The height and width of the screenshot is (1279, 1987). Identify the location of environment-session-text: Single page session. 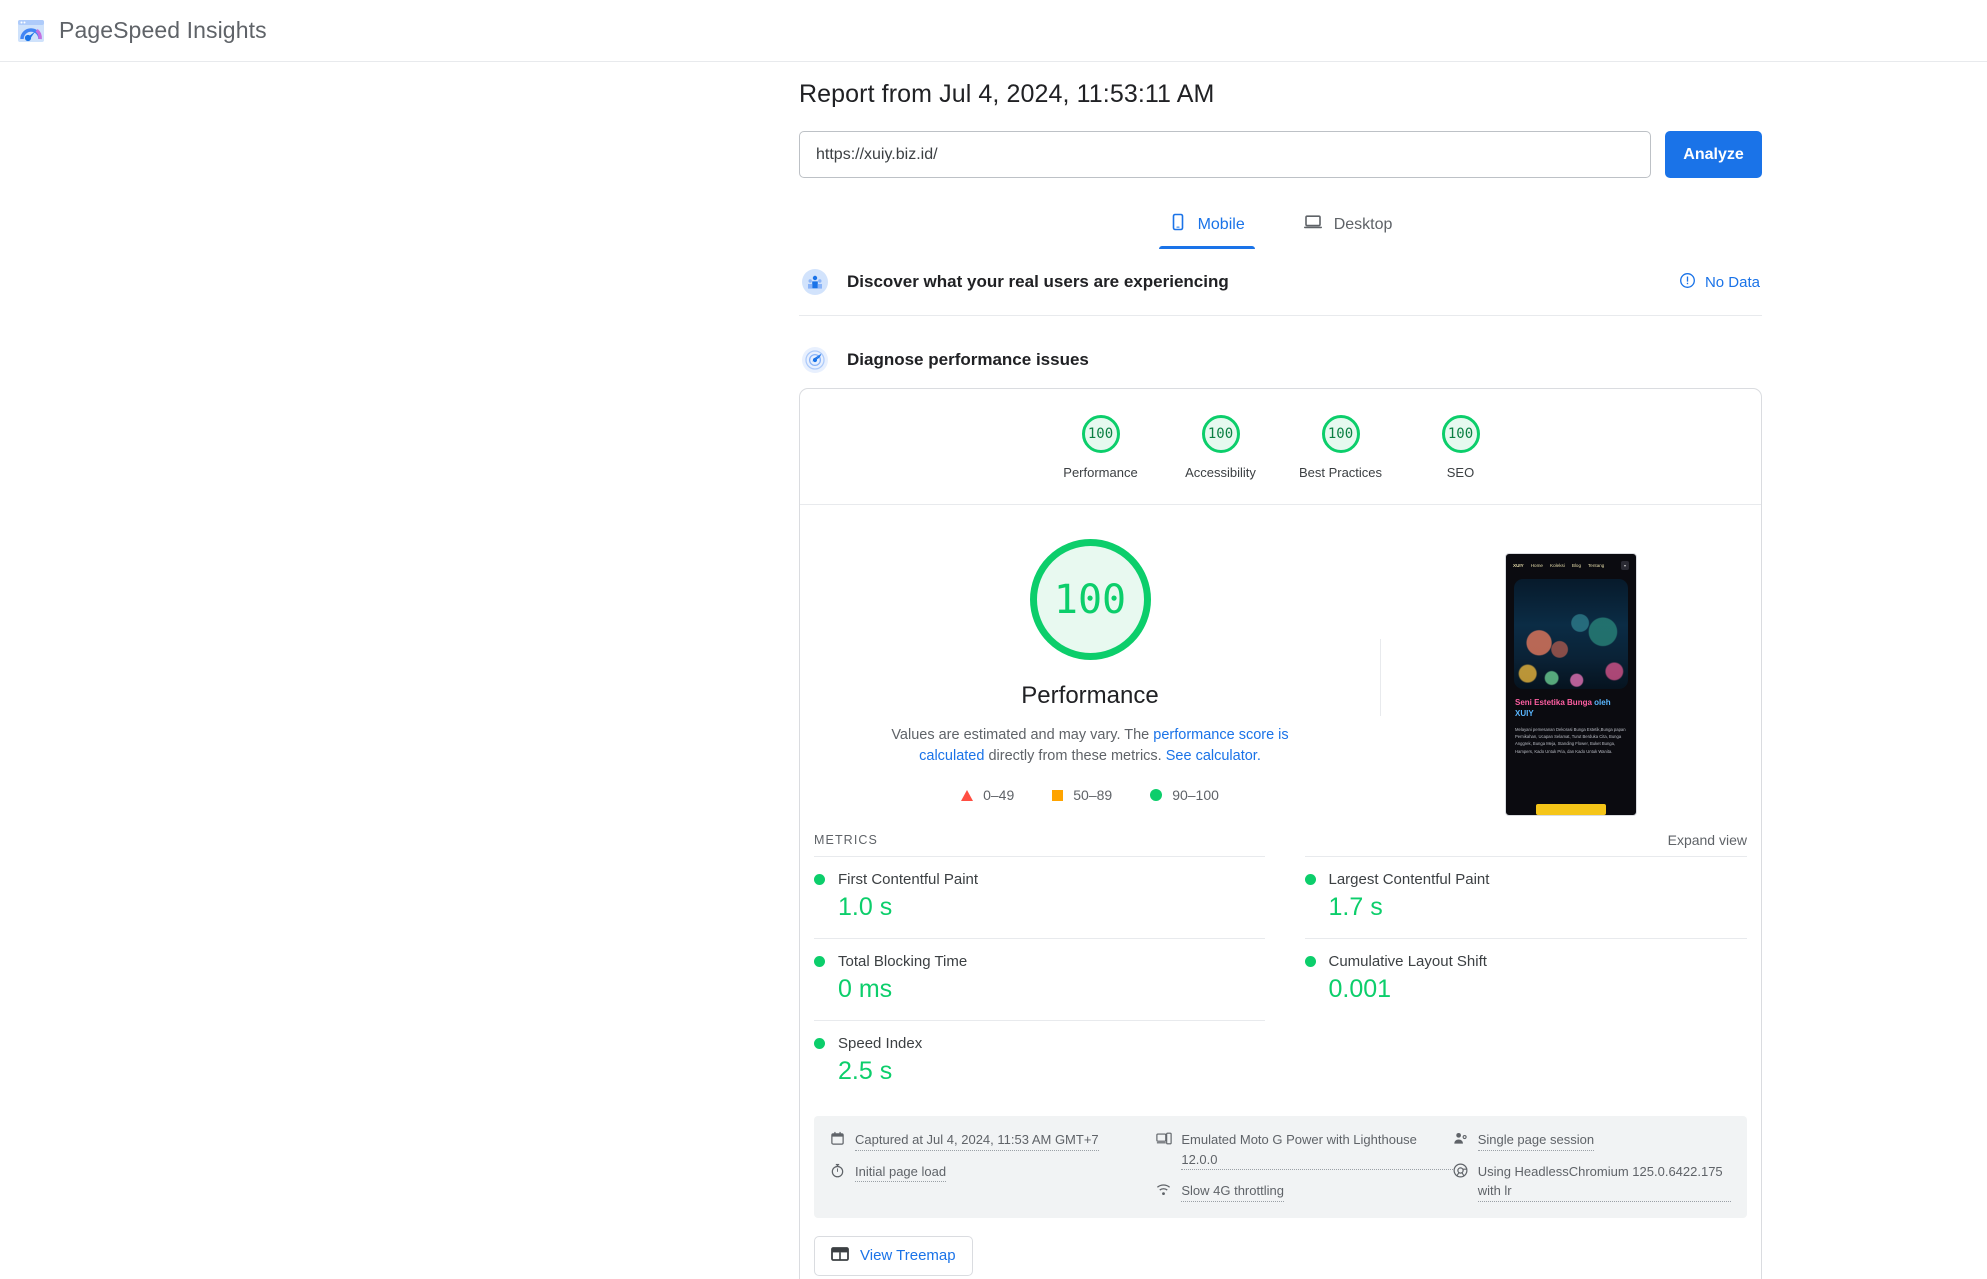
(1536, 1140).